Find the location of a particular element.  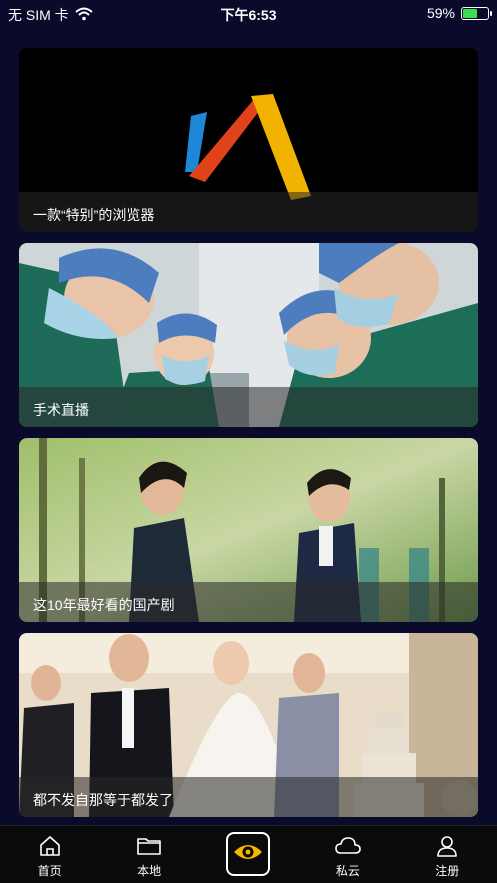

battery-icon is located at coordinates (476, 13).